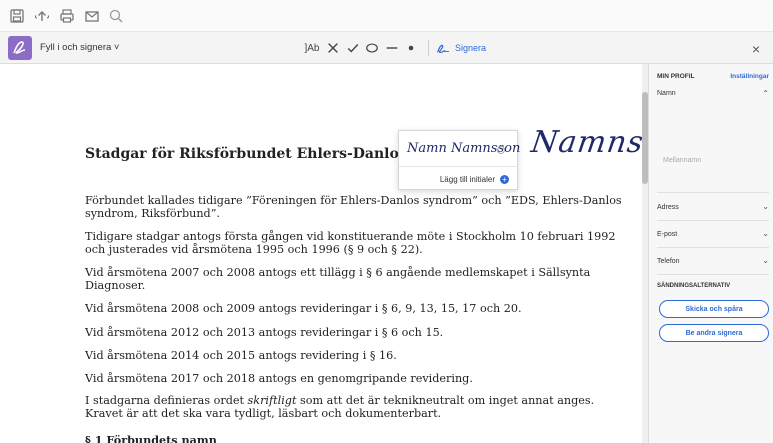 This screenshot has height=443, width=773. I want to click on plus-icon: +, so click(504, 179).